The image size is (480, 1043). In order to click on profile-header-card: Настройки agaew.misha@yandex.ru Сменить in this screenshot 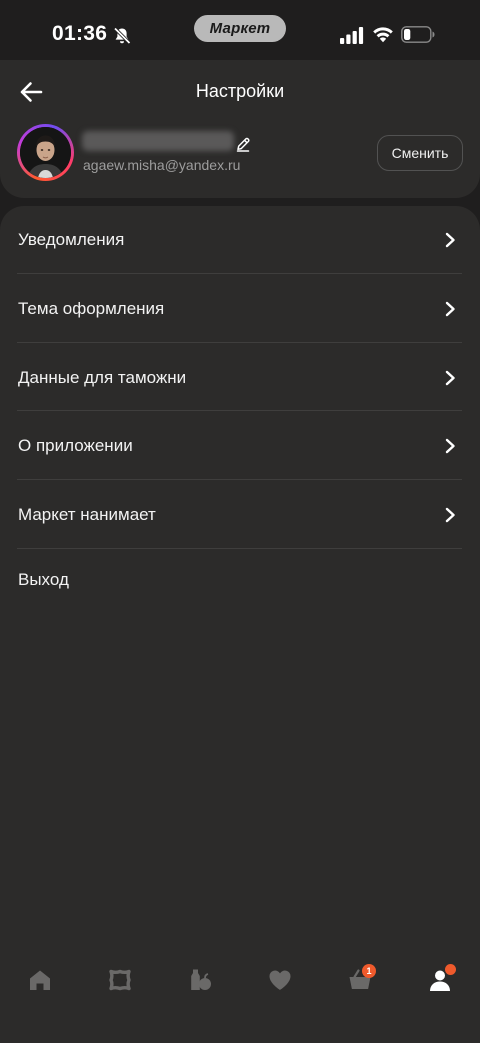, I will do `click(240, 129)`.